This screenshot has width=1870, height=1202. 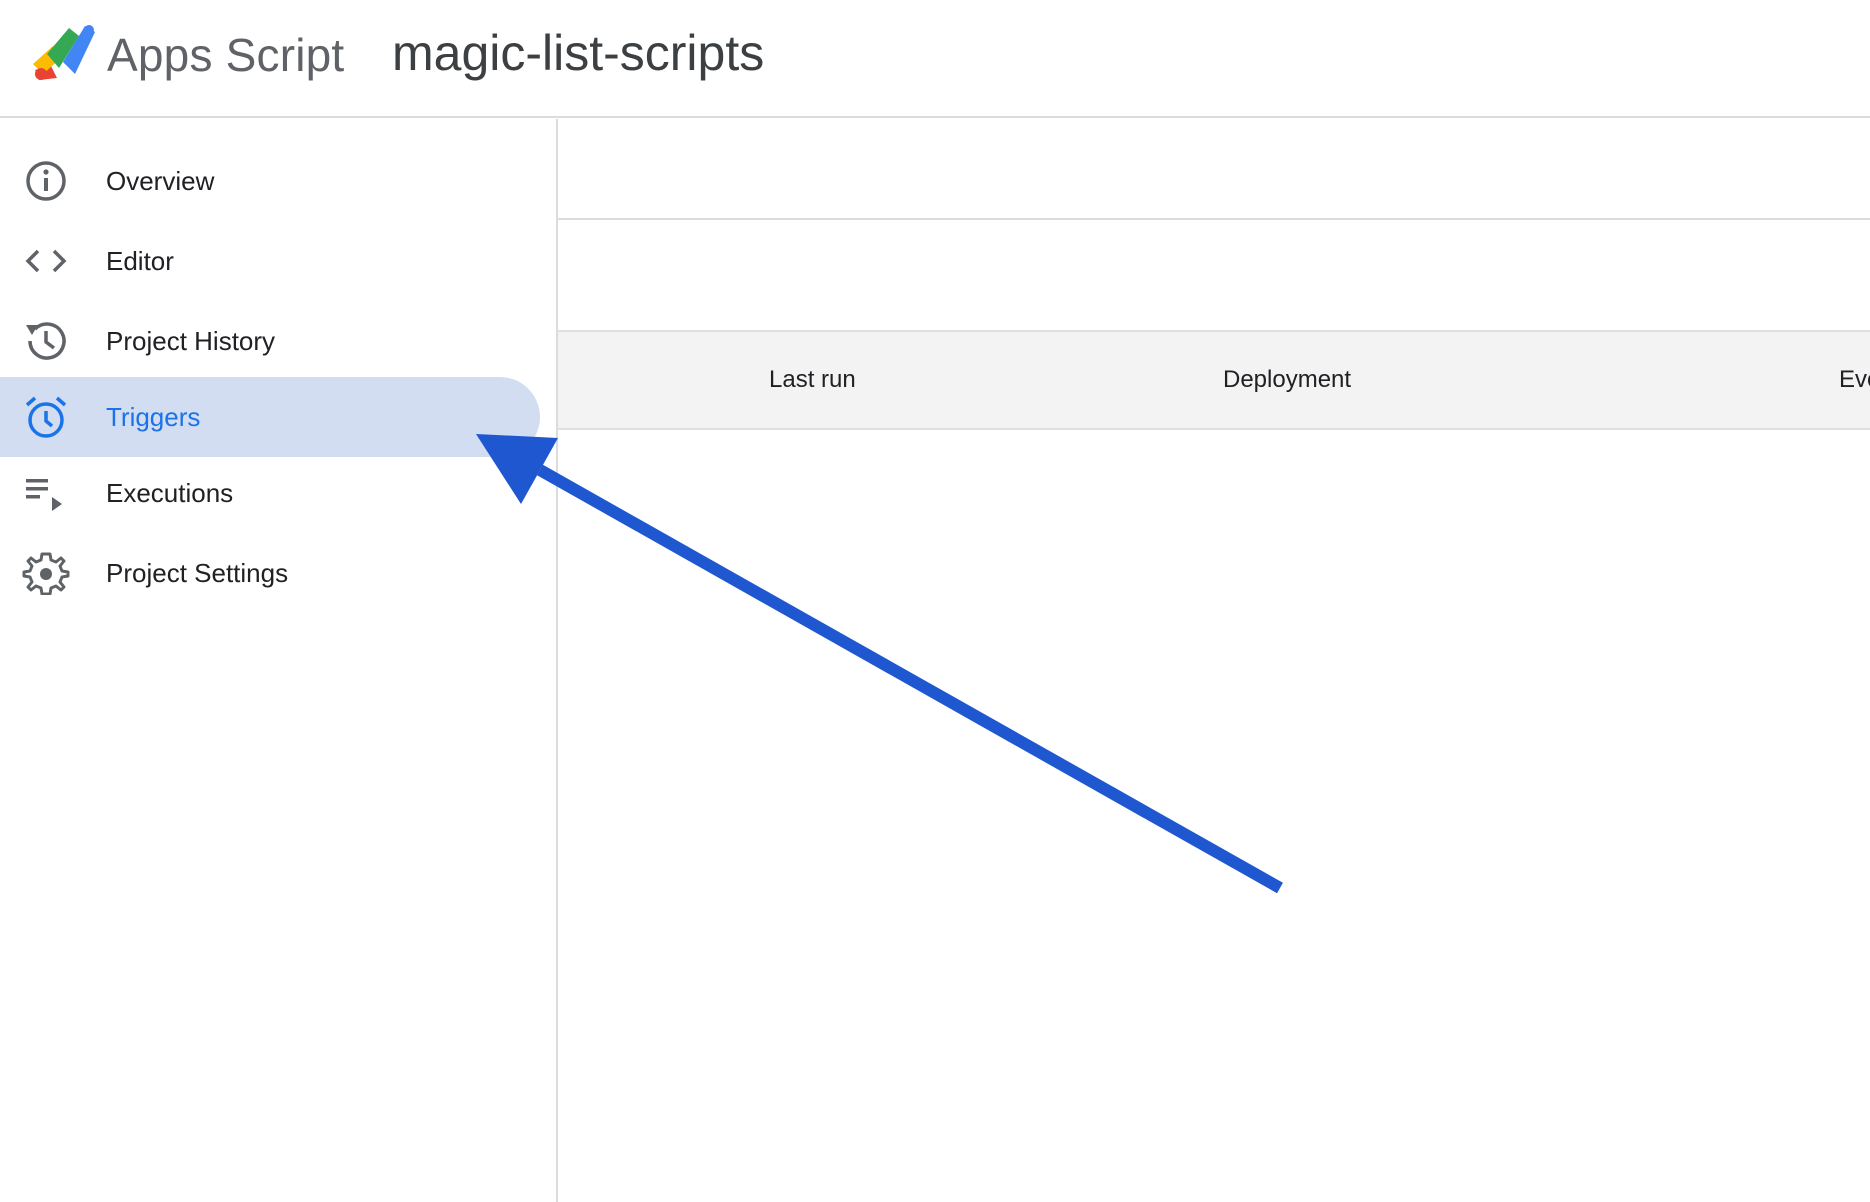 What do you see at coordinates (46, 573) in the screenshot?
I see `gear-icon` at bounding box center [46, 573].